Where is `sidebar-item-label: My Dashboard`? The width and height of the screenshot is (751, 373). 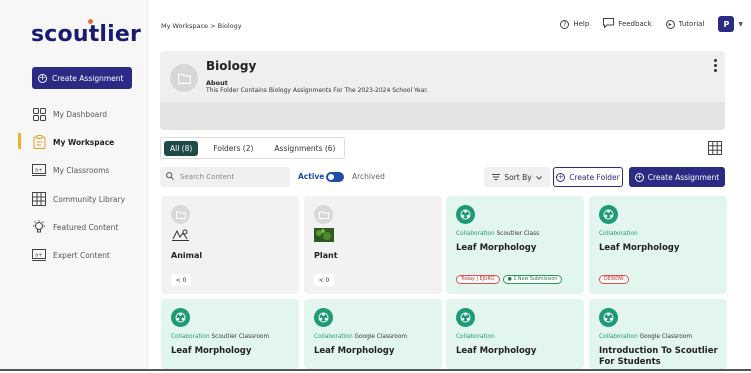 sidebar-item-label: My Dashboard is located at coordinates (80, 114).